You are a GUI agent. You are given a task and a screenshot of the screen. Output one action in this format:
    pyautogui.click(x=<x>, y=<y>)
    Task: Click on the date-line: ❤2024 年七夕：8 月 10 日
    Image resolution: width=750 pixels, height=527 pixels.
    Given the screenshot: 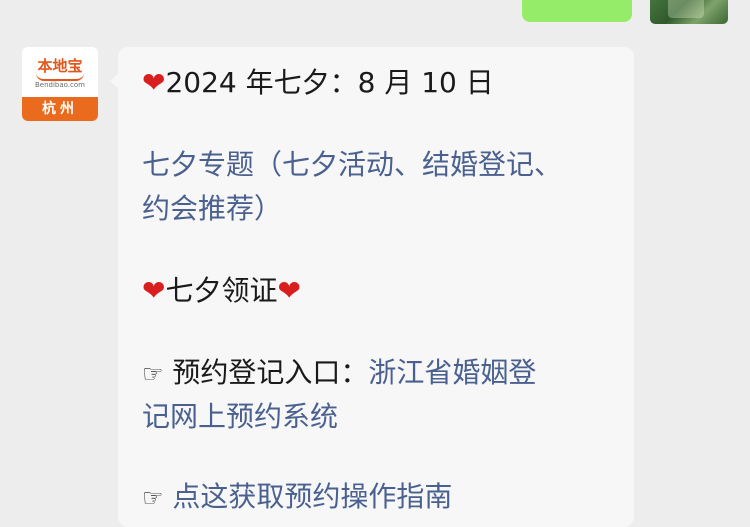 What is the action you would take?
    pyautogui.click(x=318, y=83)
    